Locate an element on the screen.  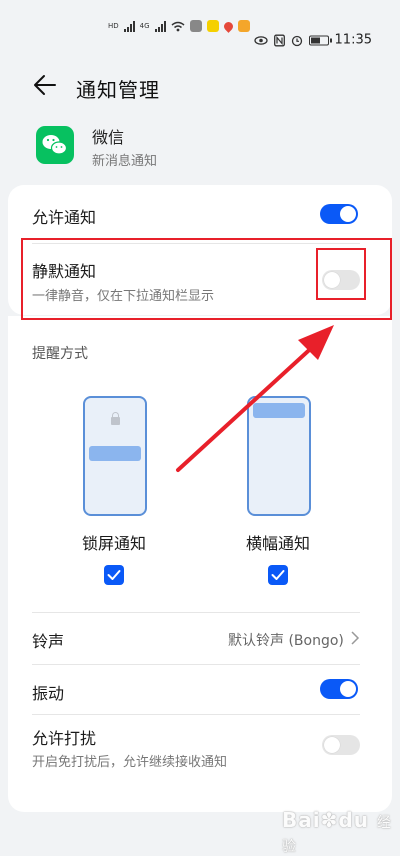
lockscreen-notification-banner is located at coordinates (115, 453).